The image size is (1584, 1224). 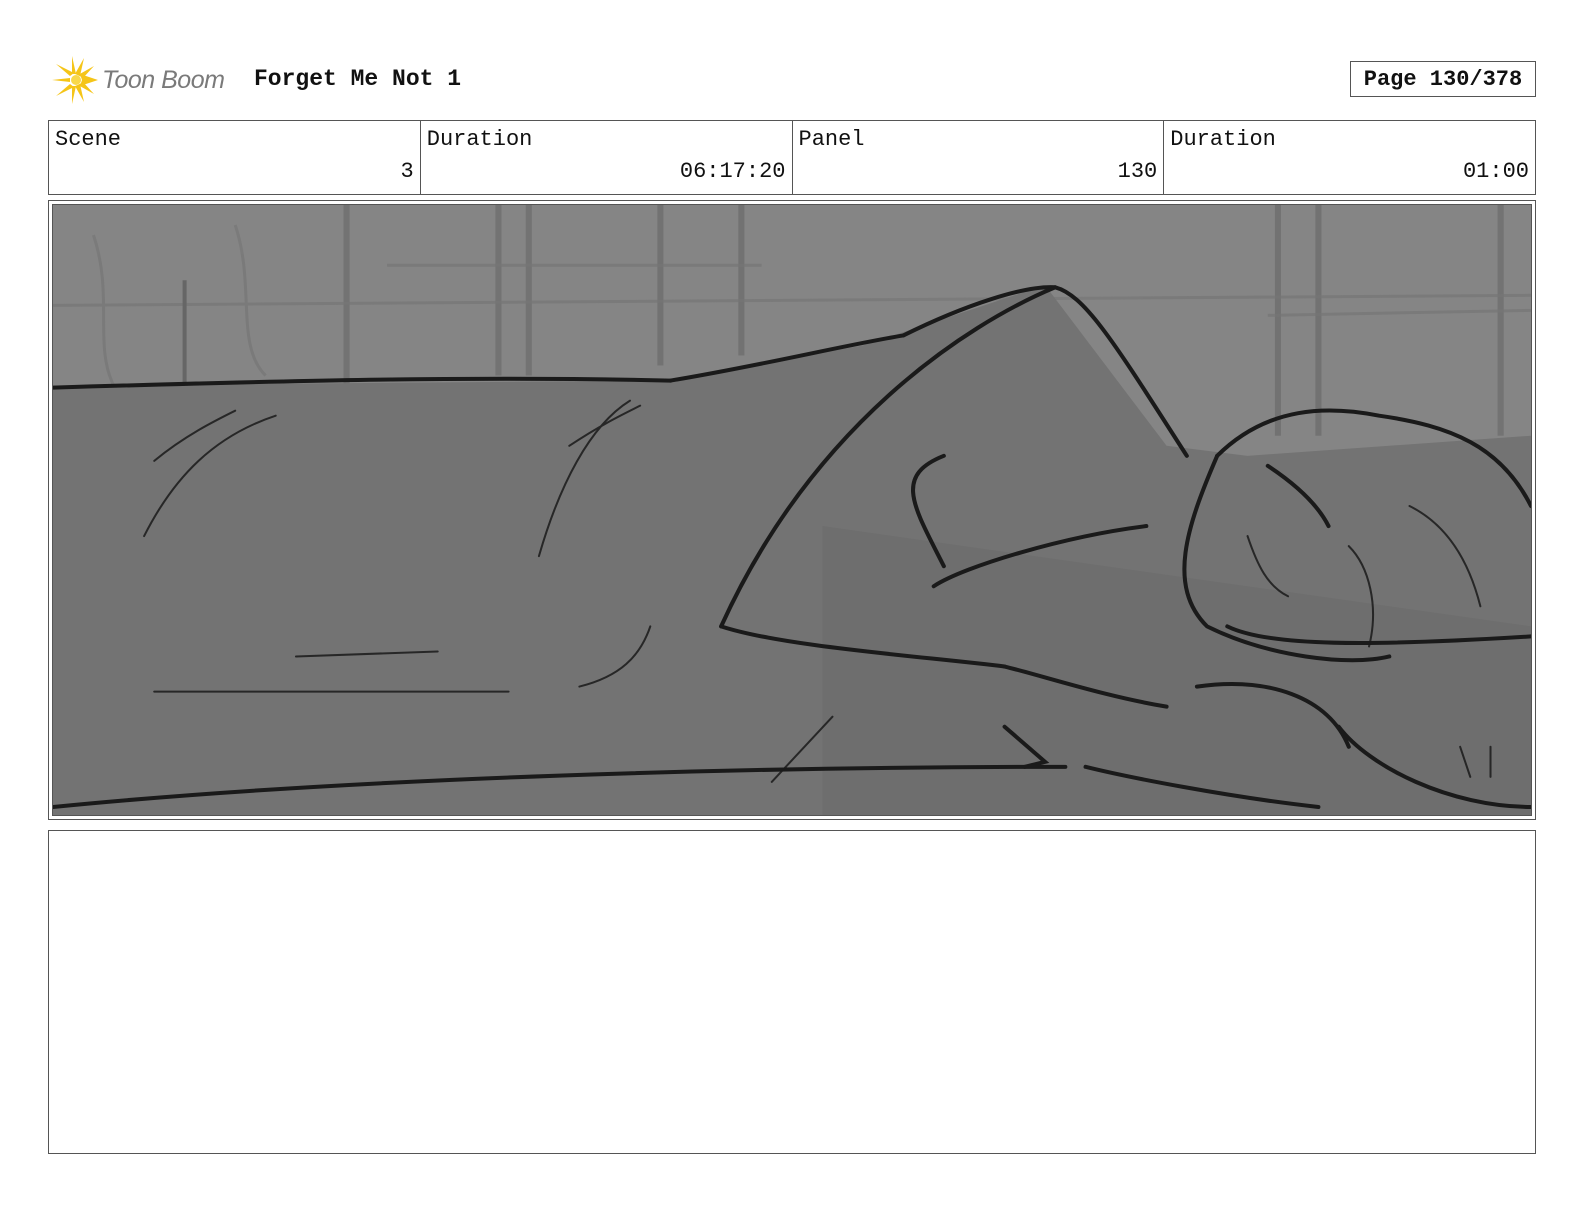 I want to click on toon-boom-logo: Toon Boom, so click(x=145, y=80).